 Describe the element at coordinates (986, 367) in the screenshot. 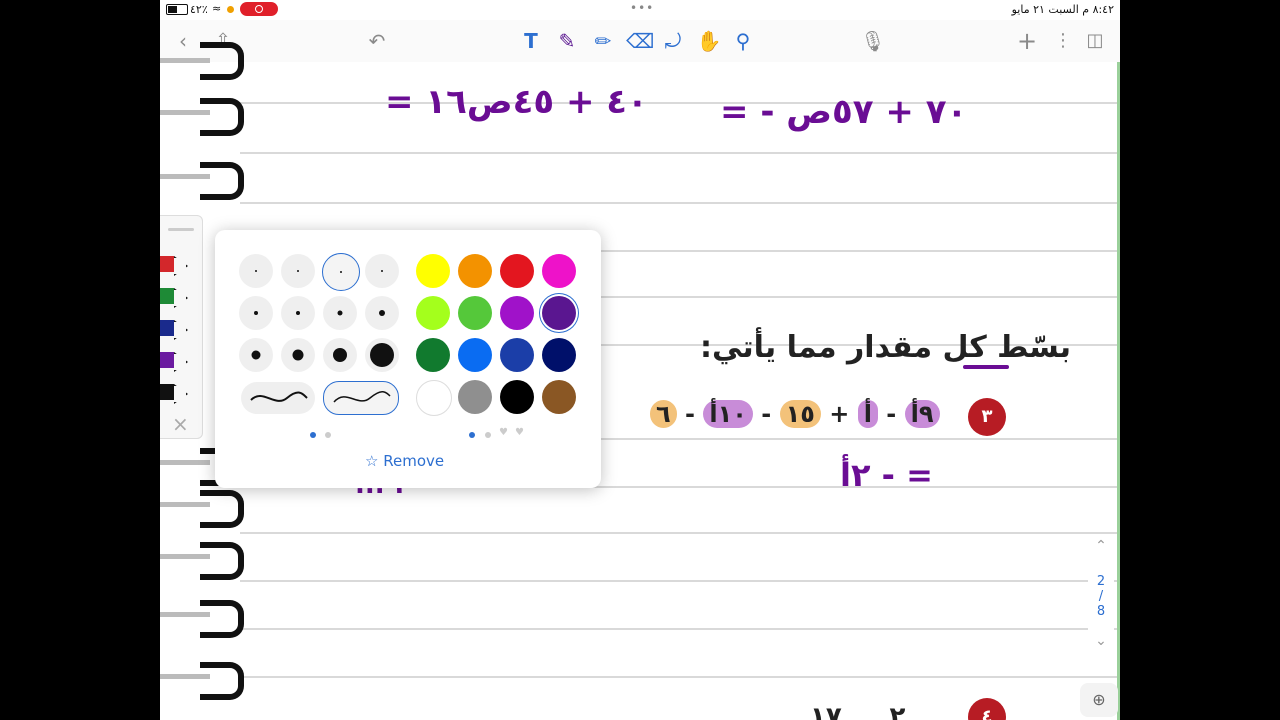

I see `handwritten-underline` at that location.